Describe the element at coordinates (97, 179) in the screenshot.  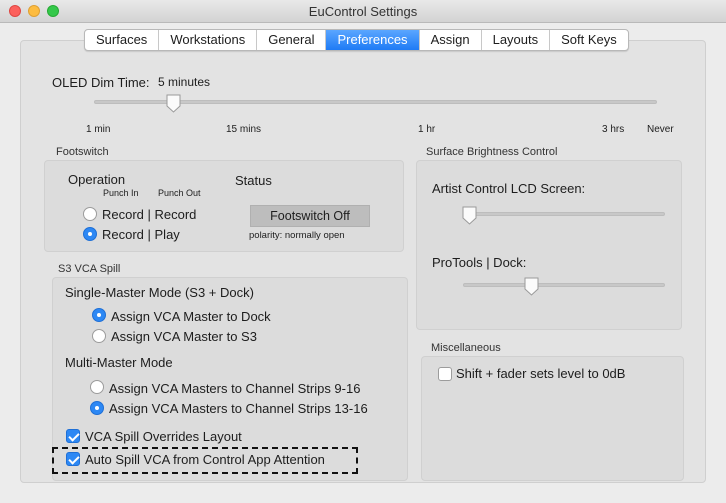
I see `operation-label: Operation` at that location.